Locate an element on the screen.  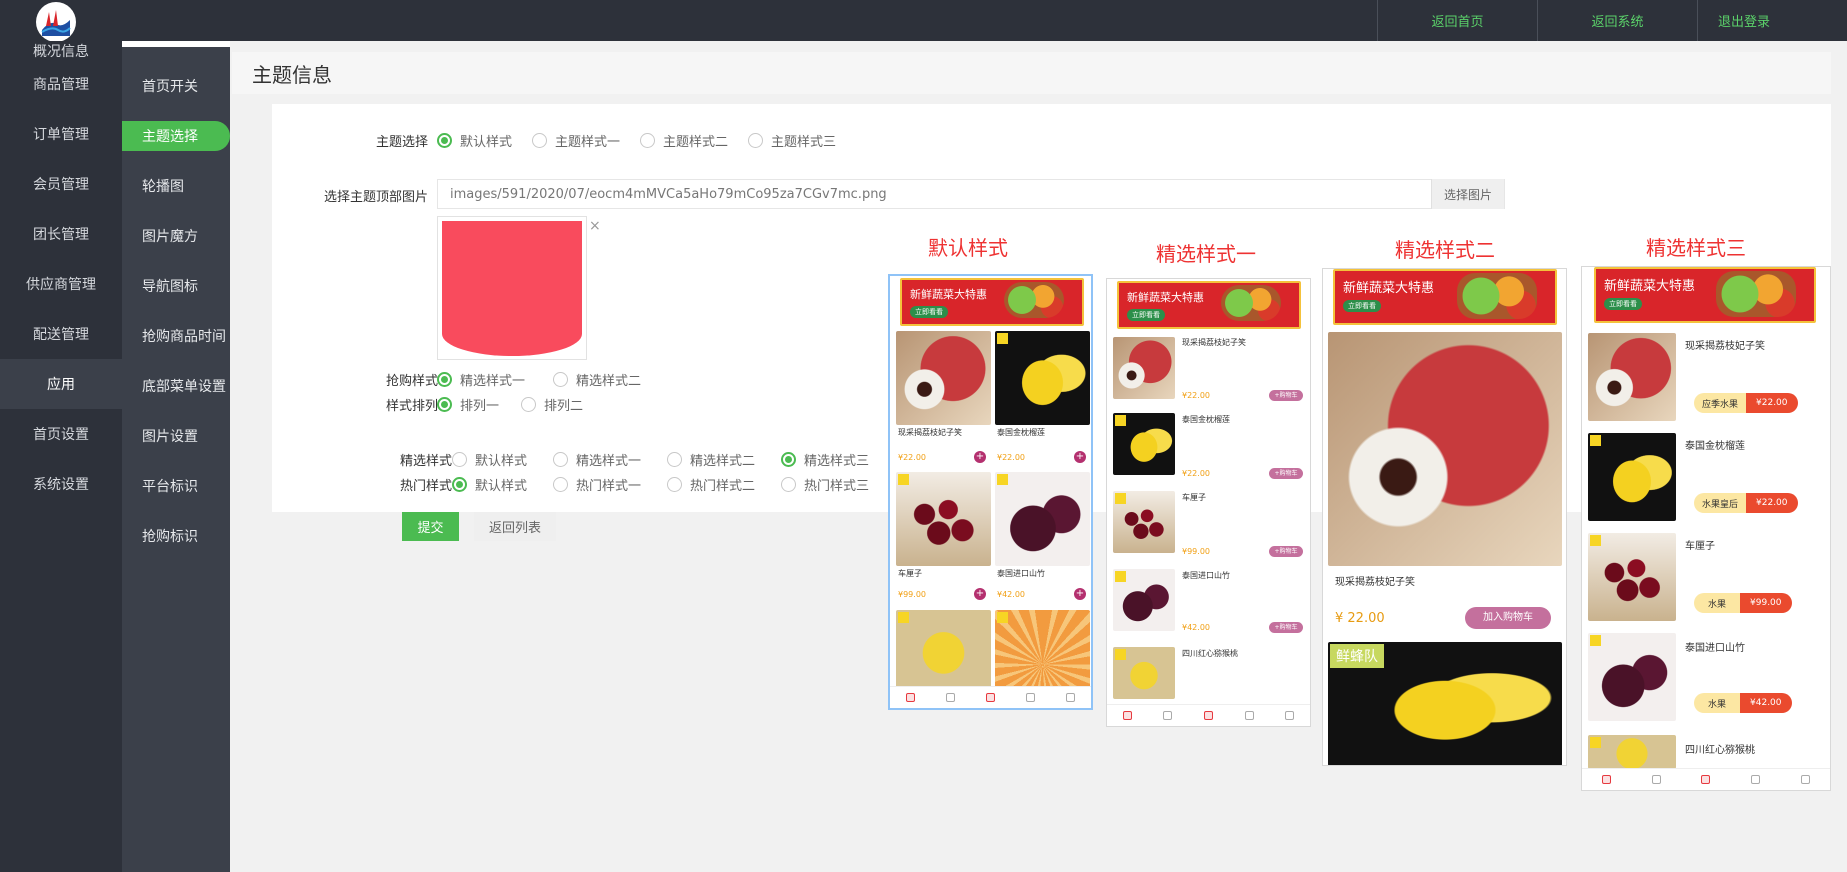
sidebar-item-suppliers: 供应商管理 is located at coordinates (61, 284).